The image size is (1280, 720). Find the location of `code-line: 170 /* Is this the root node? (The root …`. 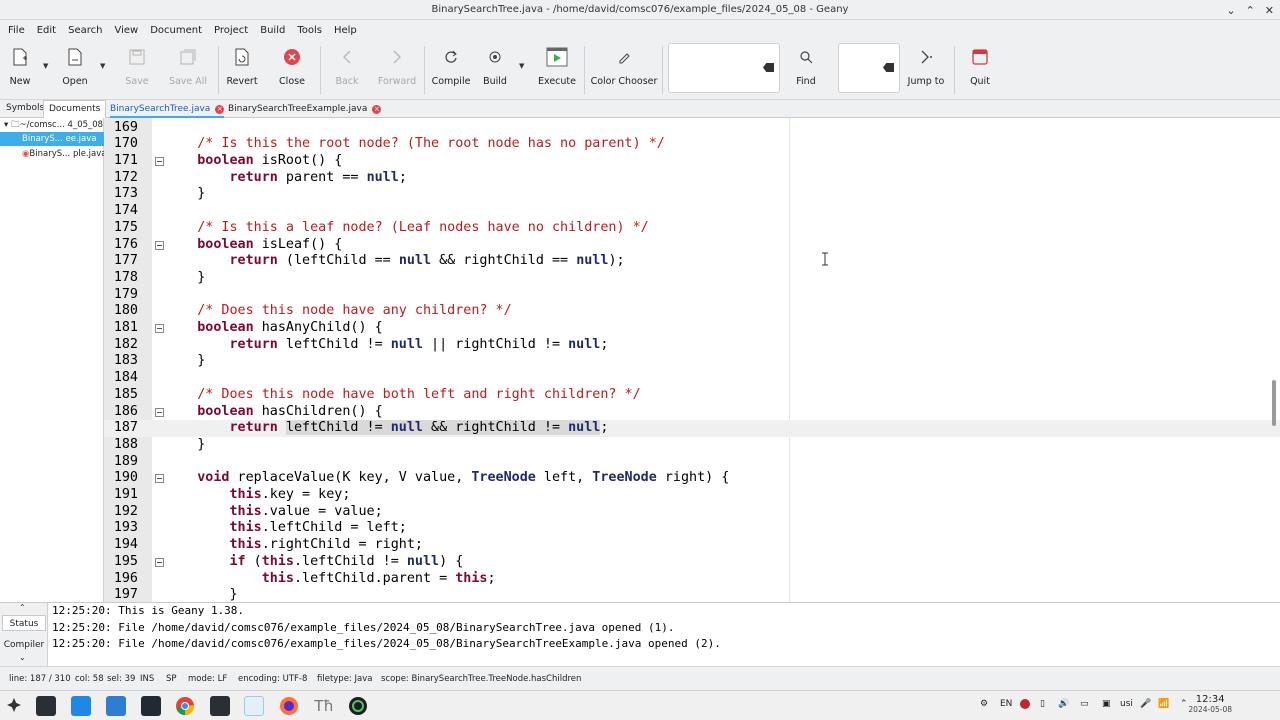

code-line: 170 /* Is this the root node? (The root … is located at coordinates (692, 144).